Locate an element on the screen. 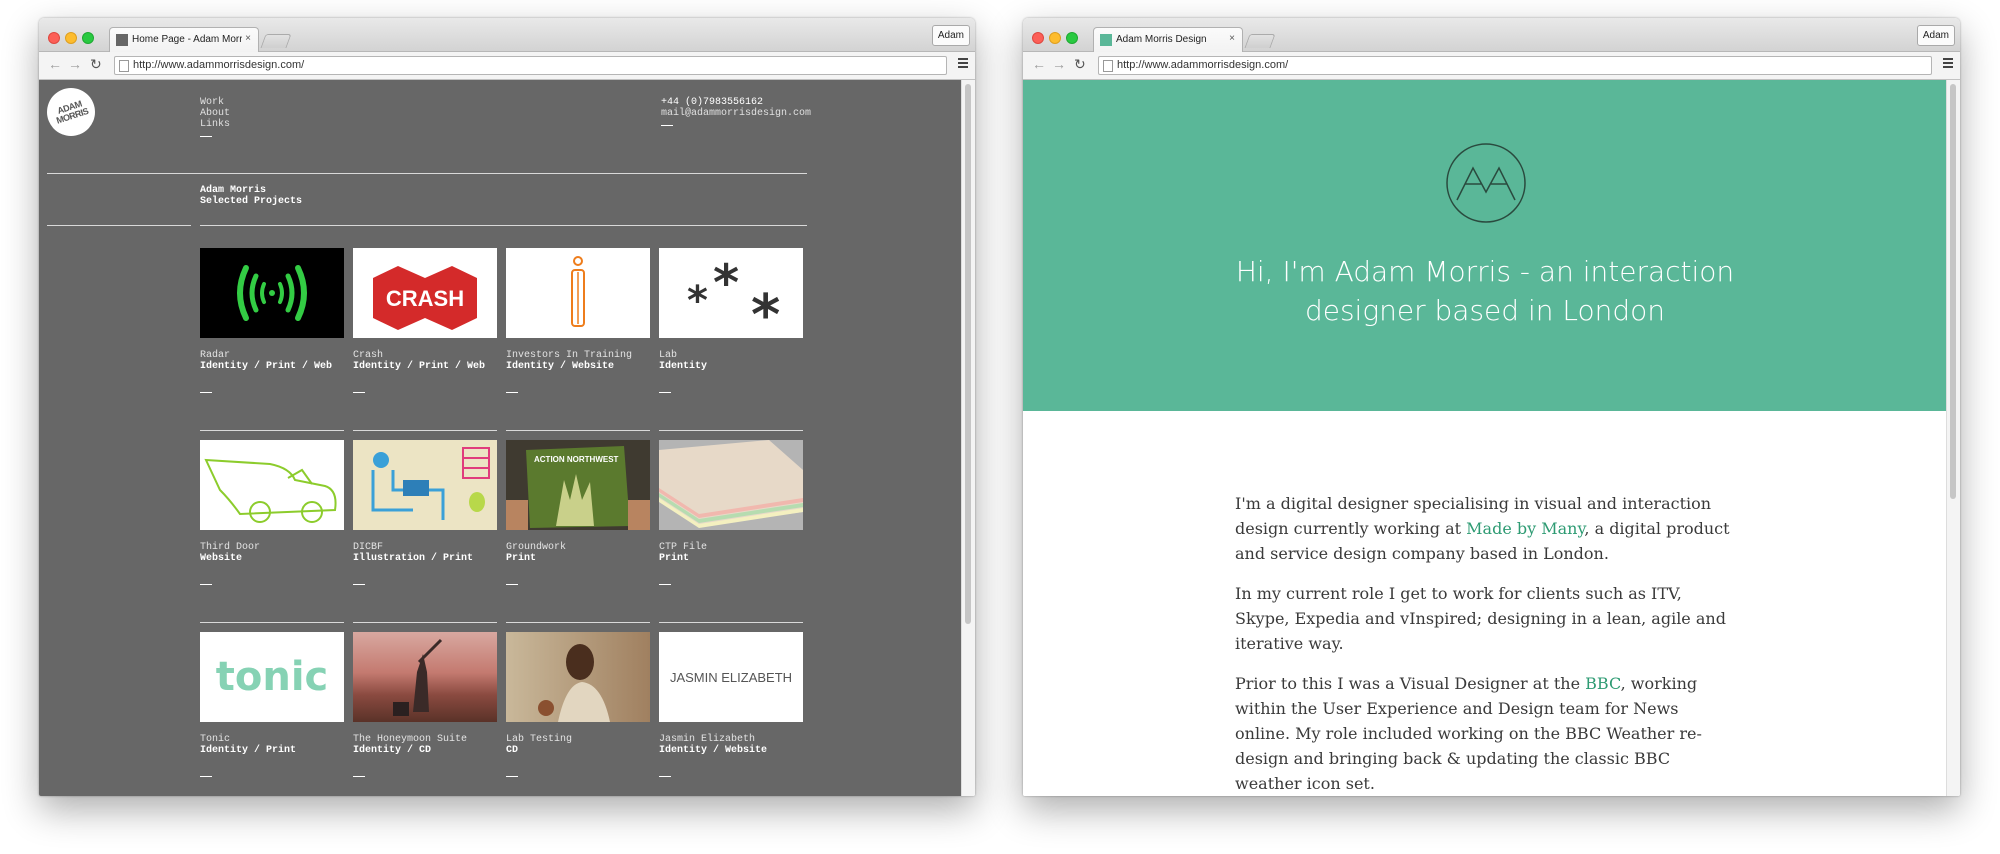 This screenshot has width=2000, height=854. project-card: Radar Identity / Print / Web is located at coordinates (272, 320).